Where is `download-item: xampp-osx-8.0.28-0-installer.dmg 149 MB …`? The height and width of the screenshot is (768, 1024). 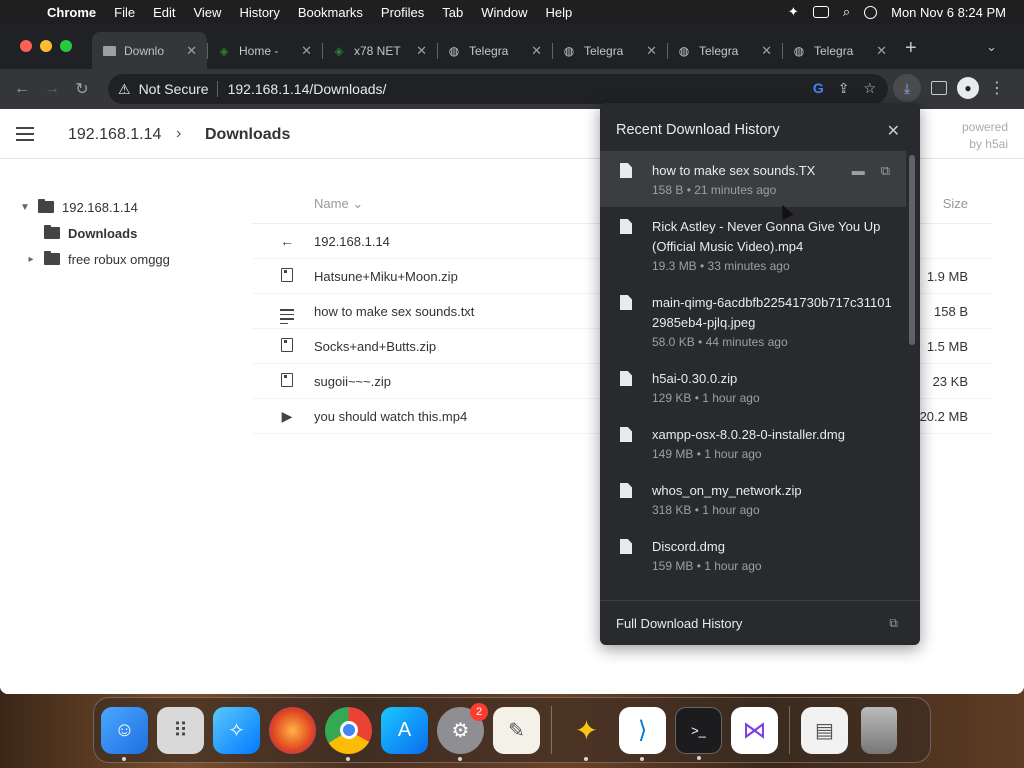 download-item: xampp-osx-8.0.28-0-installer.dmg 149 MB … is located at coordinates (753, 443).